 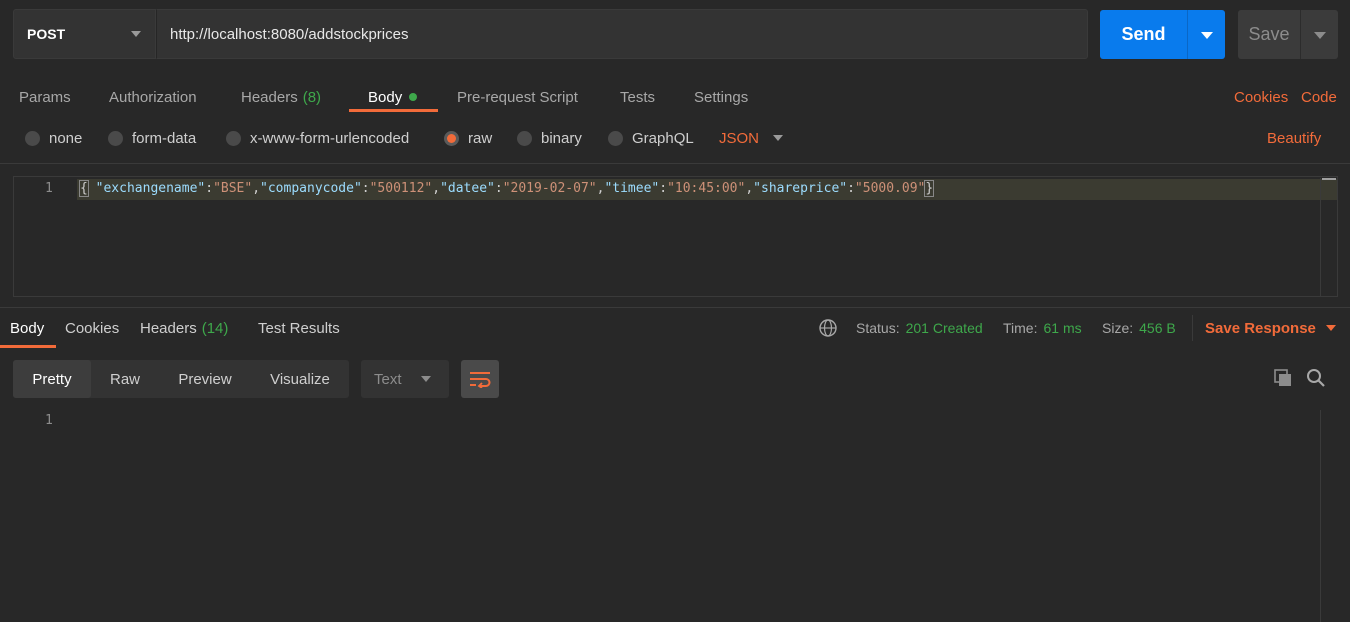 I want to click on json-key: "exchangename", so click(x=150, y=188).